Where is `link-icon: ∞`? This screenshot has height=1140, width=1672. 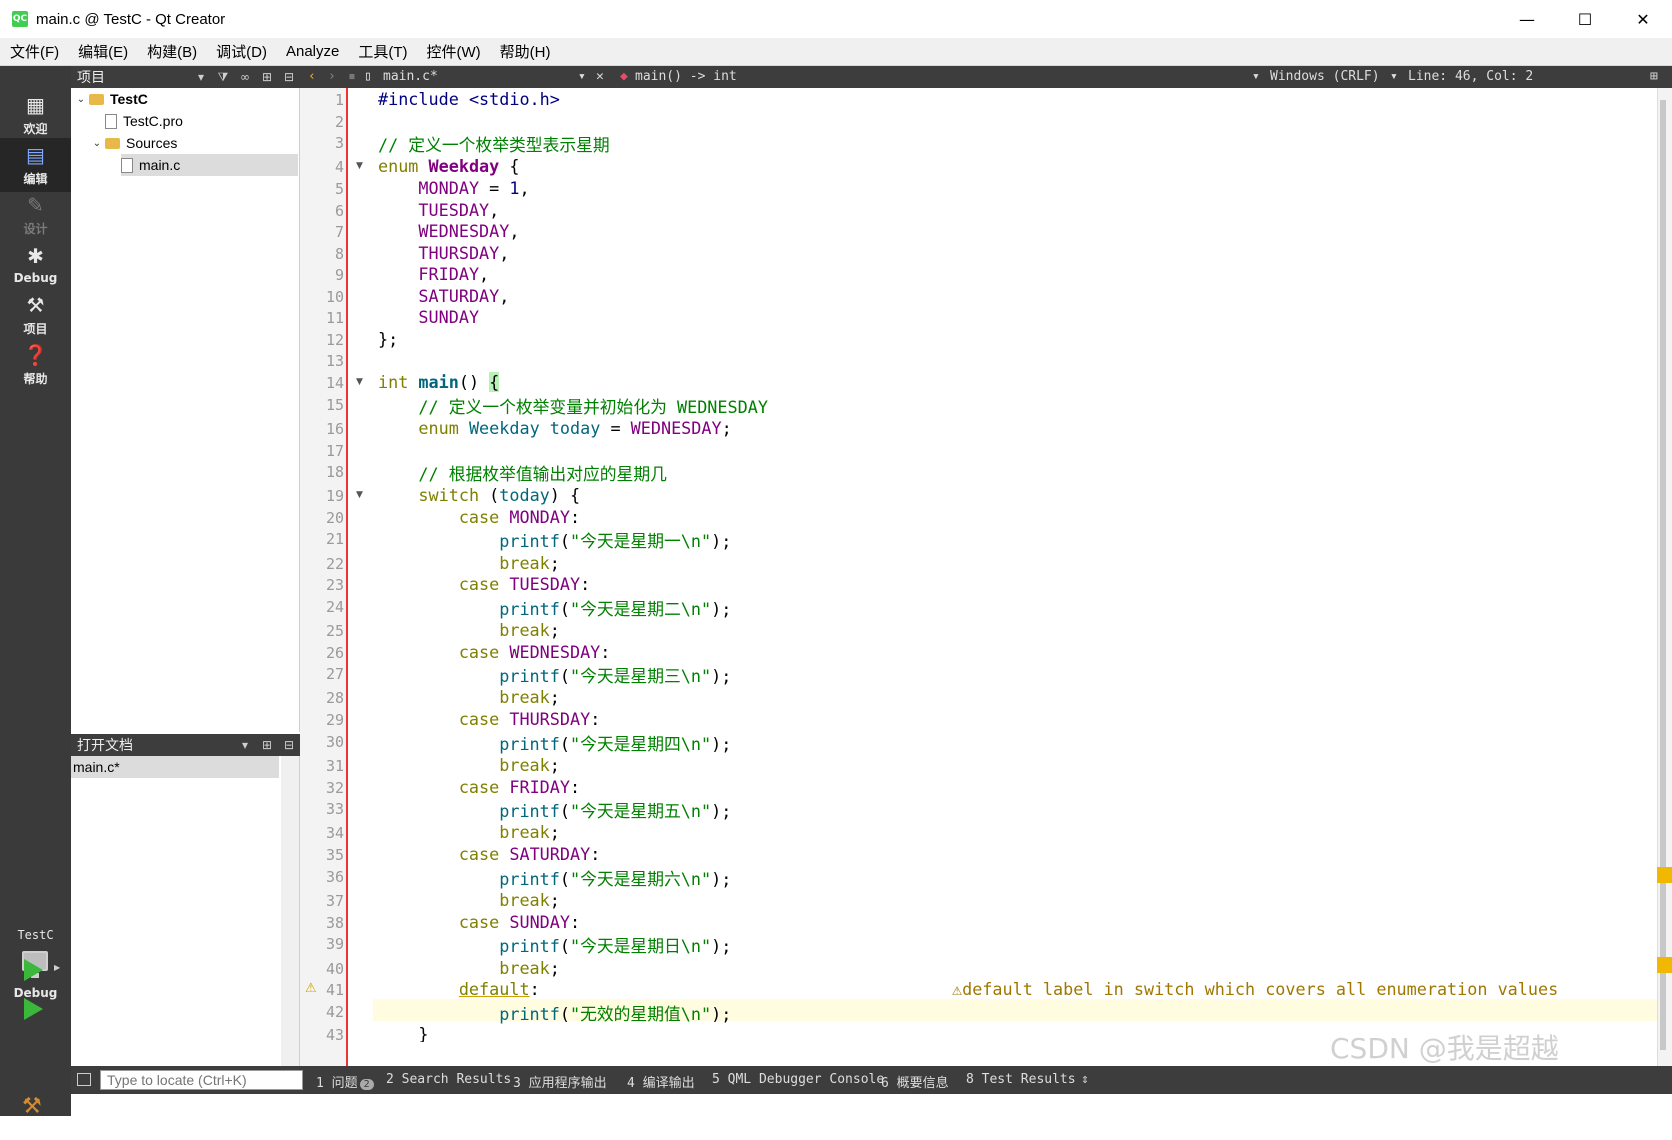
link-icon: ∞ is located at coordinates (245, 77).